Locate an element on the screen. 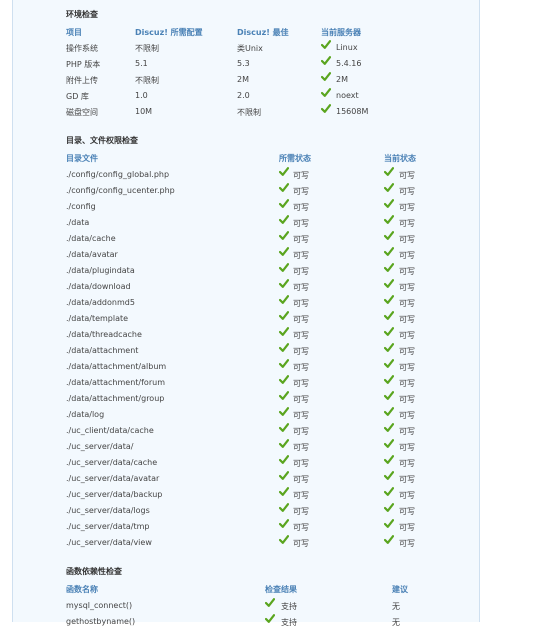 The width and height of the screenshot is (533, 628). dirs-header-1: 所需状态 is located at coordinates (295, 158).